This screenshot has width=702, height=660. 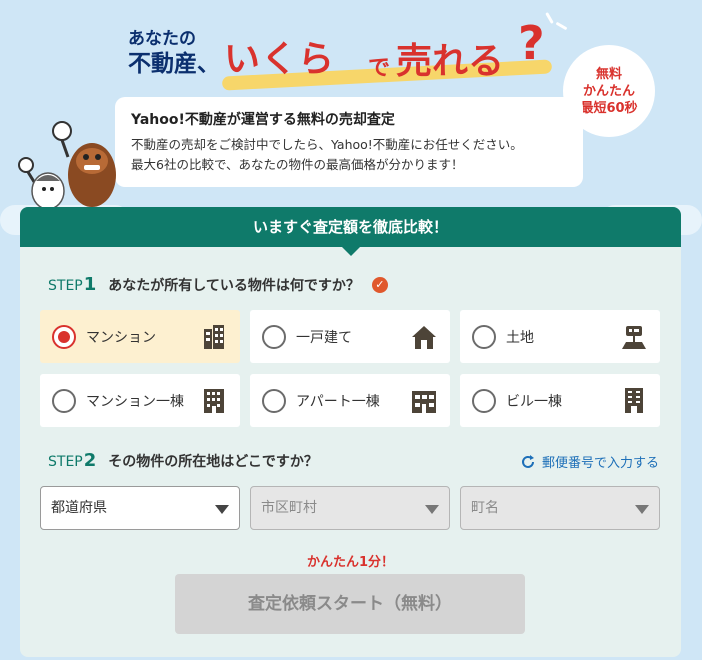 What do you see at coordinates (297, 164) in the screenshot?
I see `intro-line2: 最大6社の比較で、あなたの物件の最高価格が分かります！` at bounding box center [297, 164].